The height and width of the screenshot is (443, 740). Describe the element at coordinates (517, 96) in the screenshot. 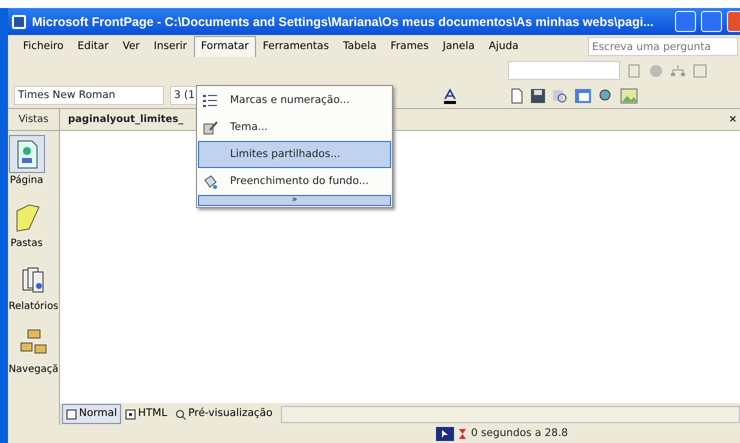

I see `new-page-icon` at that location.